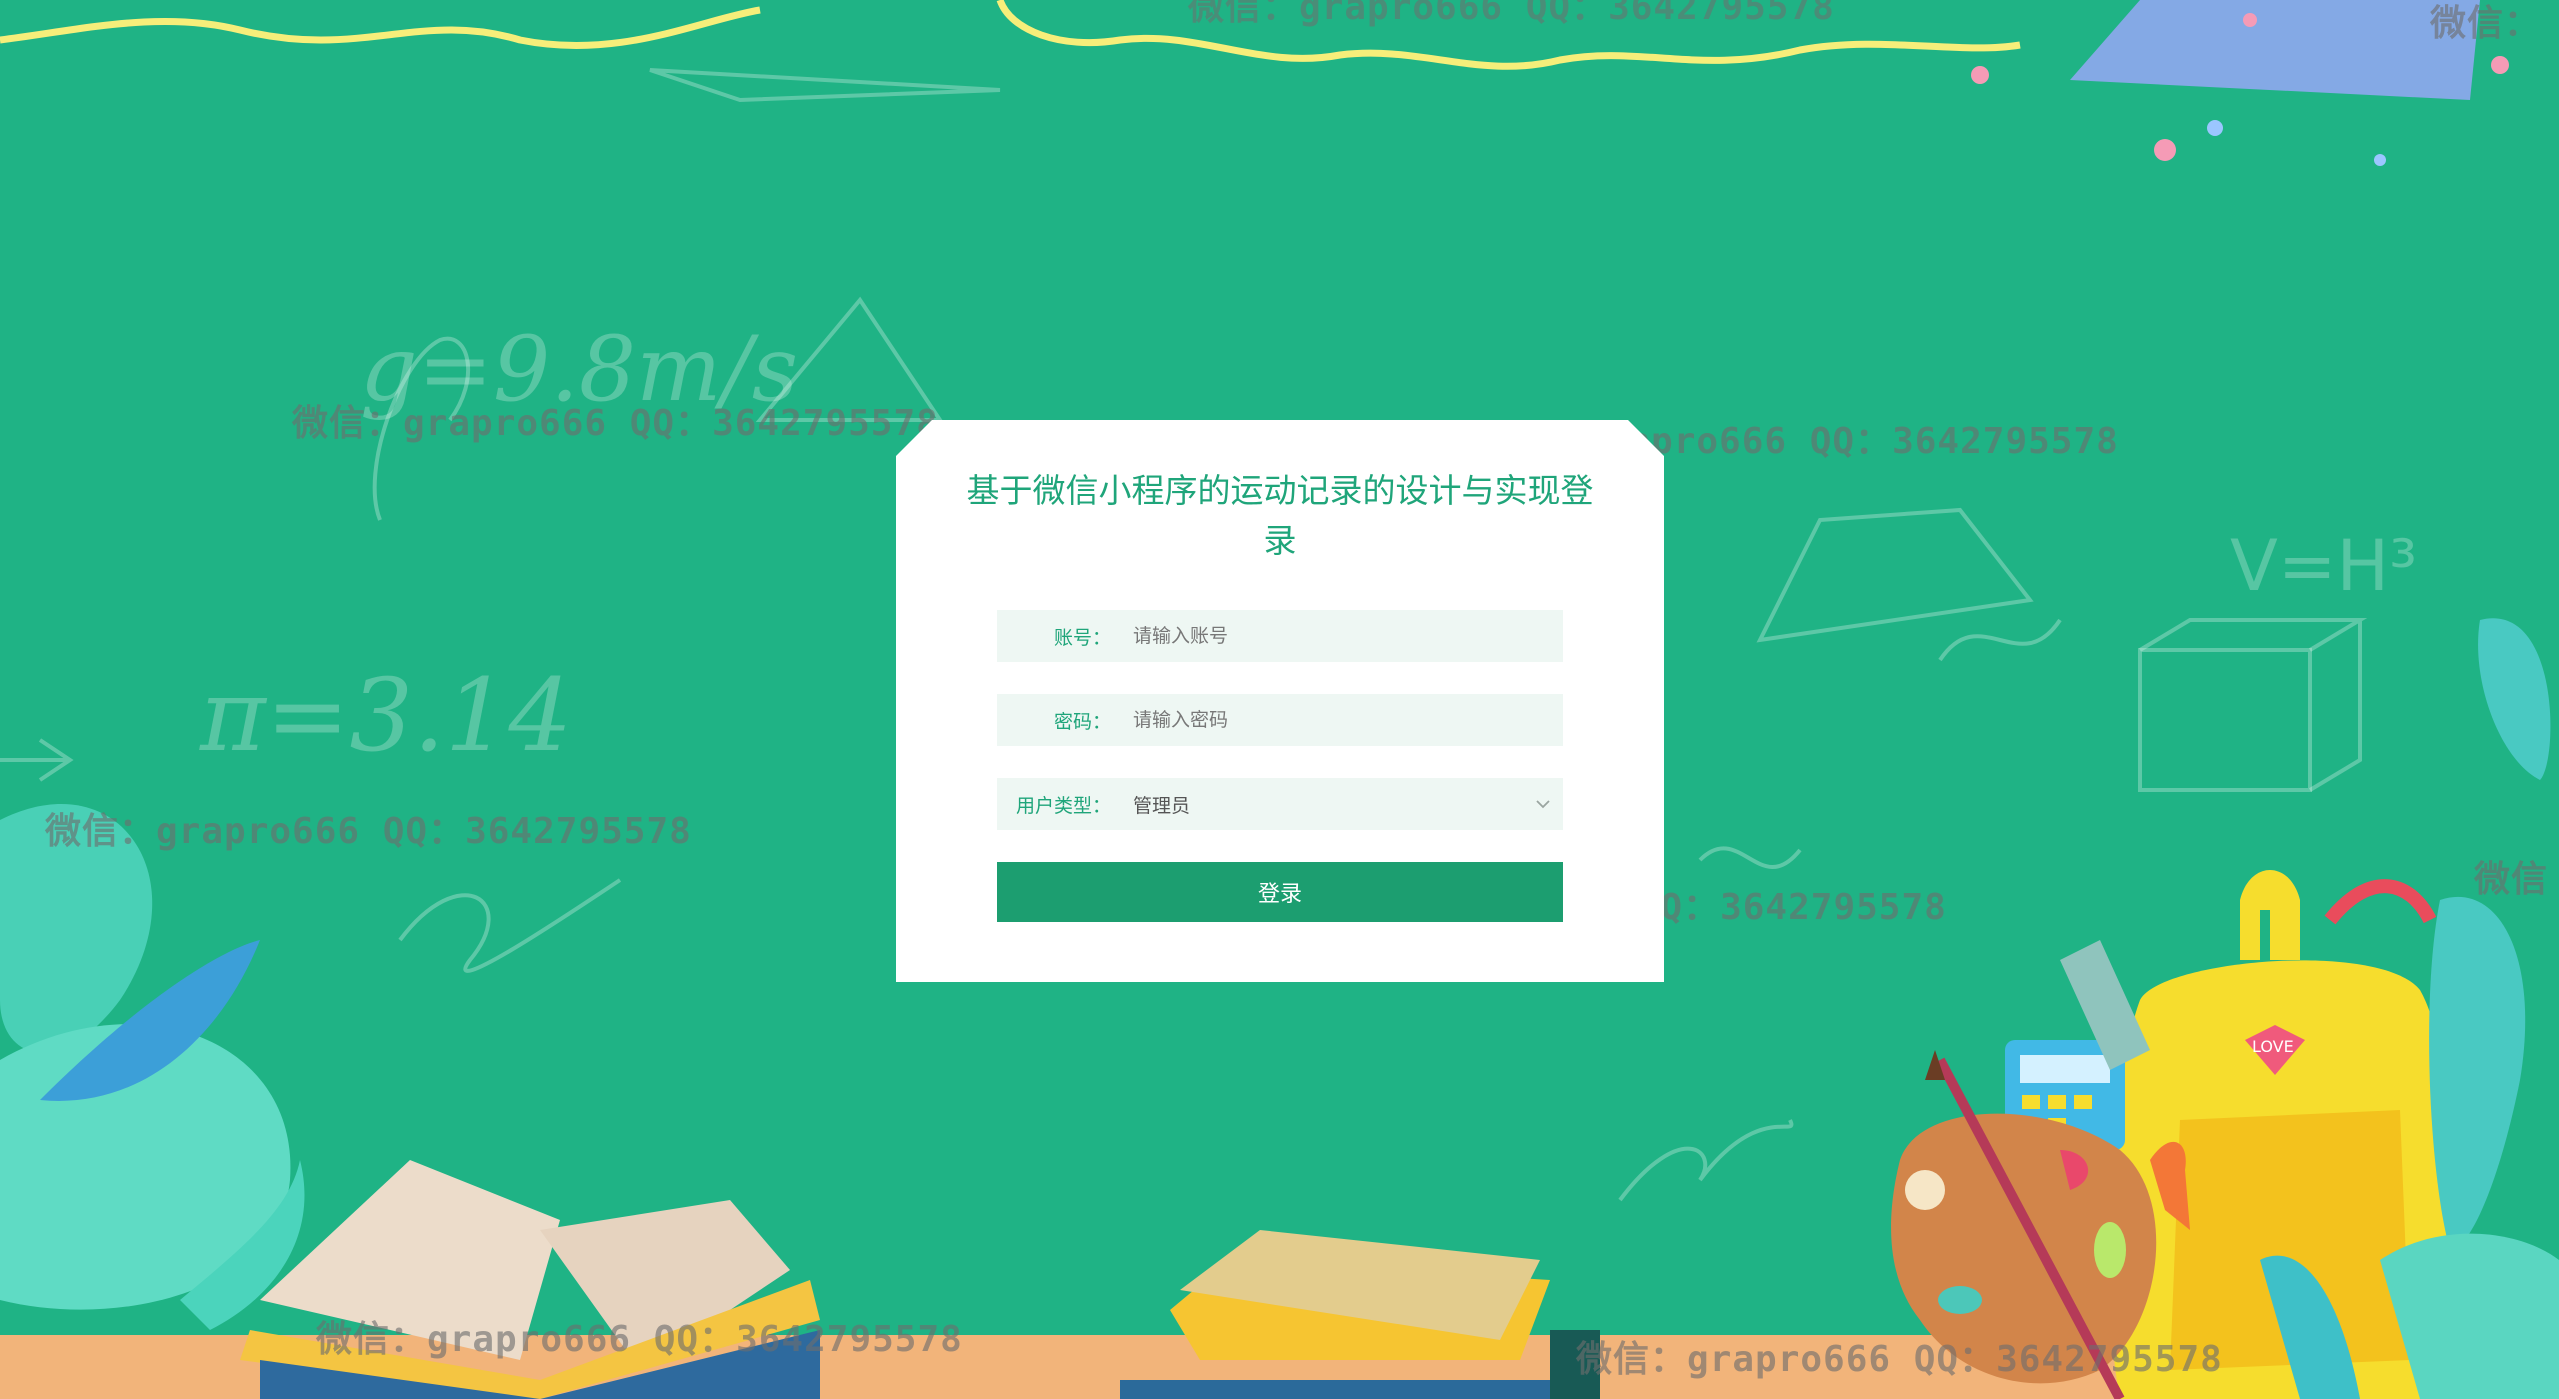  I want to click on user-type-select: 用户类型： 管理员, so click(1280, 804).